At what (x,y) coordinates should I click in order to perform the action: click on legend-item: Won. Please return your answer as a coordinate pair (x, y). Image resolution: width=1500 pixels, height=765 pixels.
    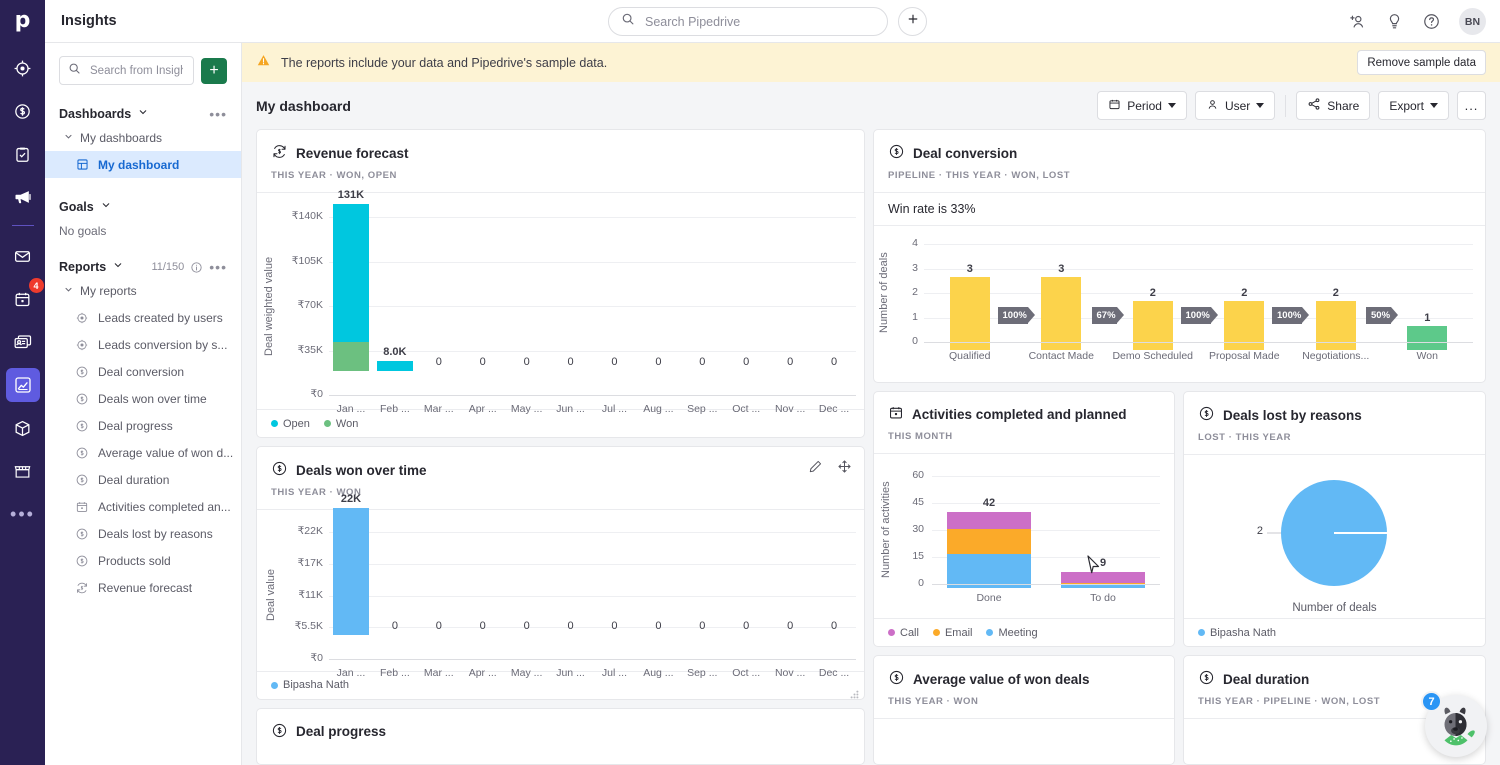
    Looking at the image, I should click on (340, 424).